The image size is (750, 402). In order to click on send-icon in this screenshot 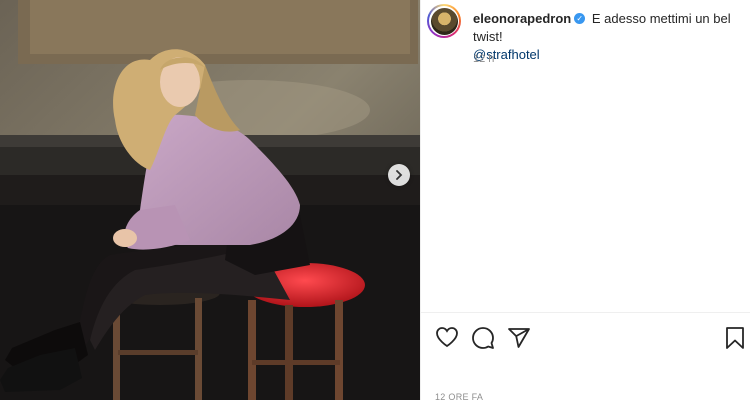, I will do `click(519, 338)`.